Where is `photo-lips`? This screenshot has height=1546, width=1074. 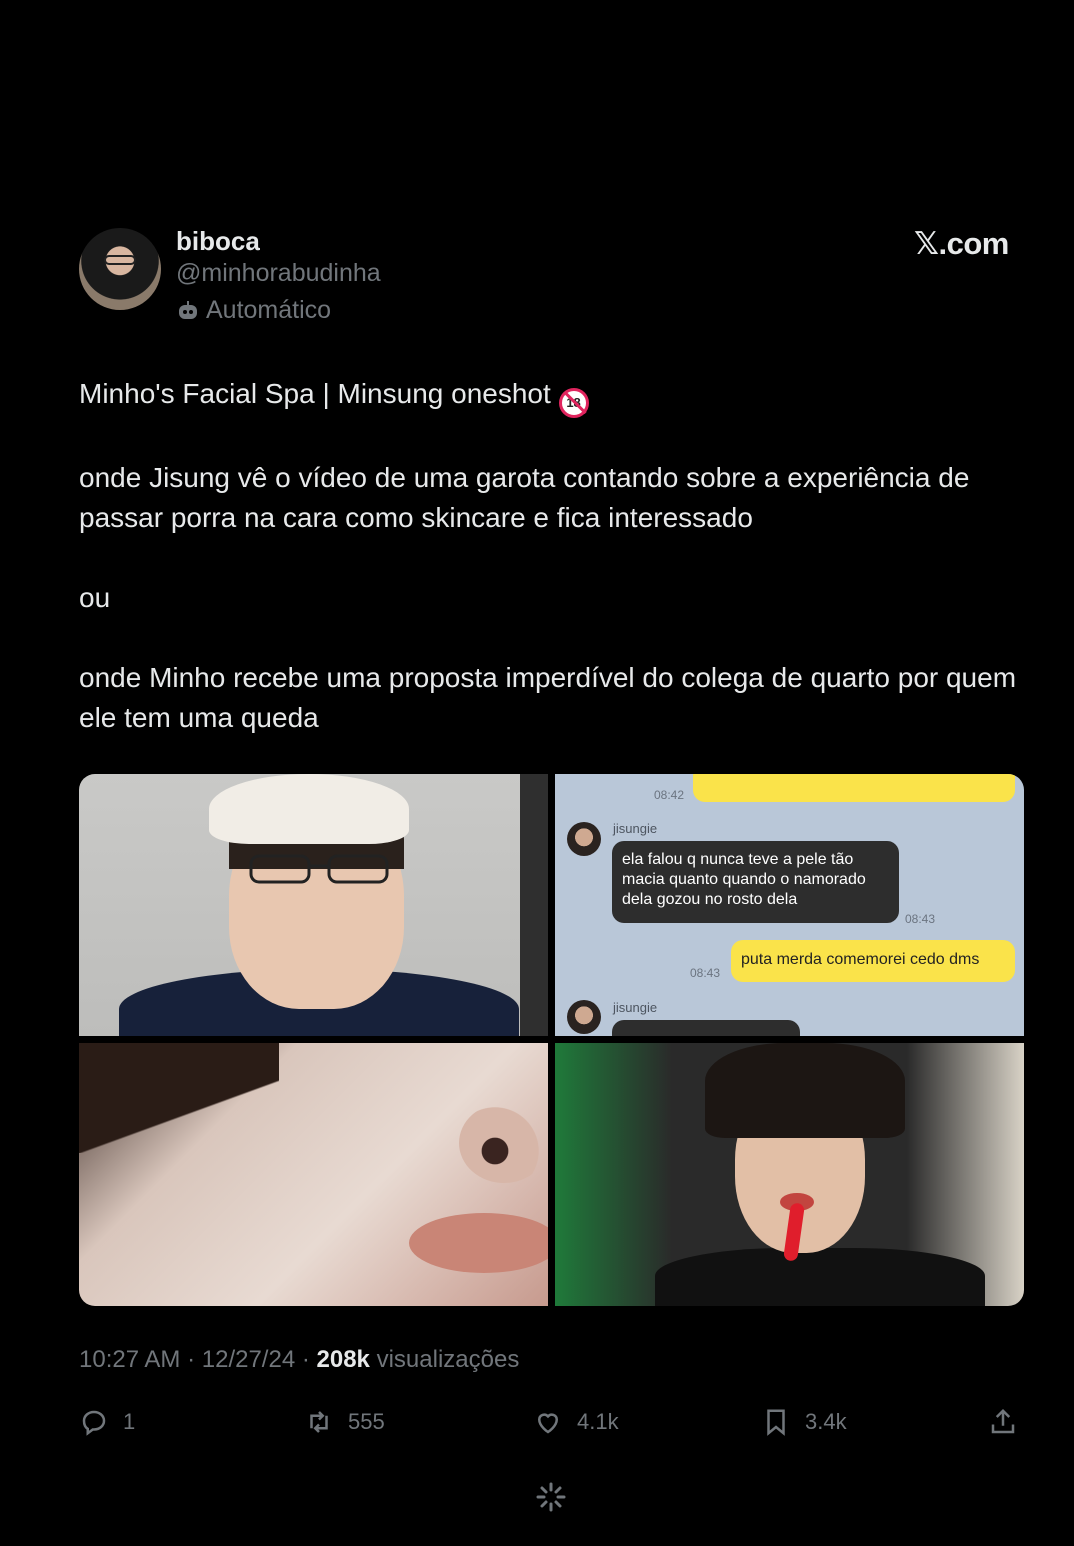
photo-lips is located at coordinates (478, 1243).